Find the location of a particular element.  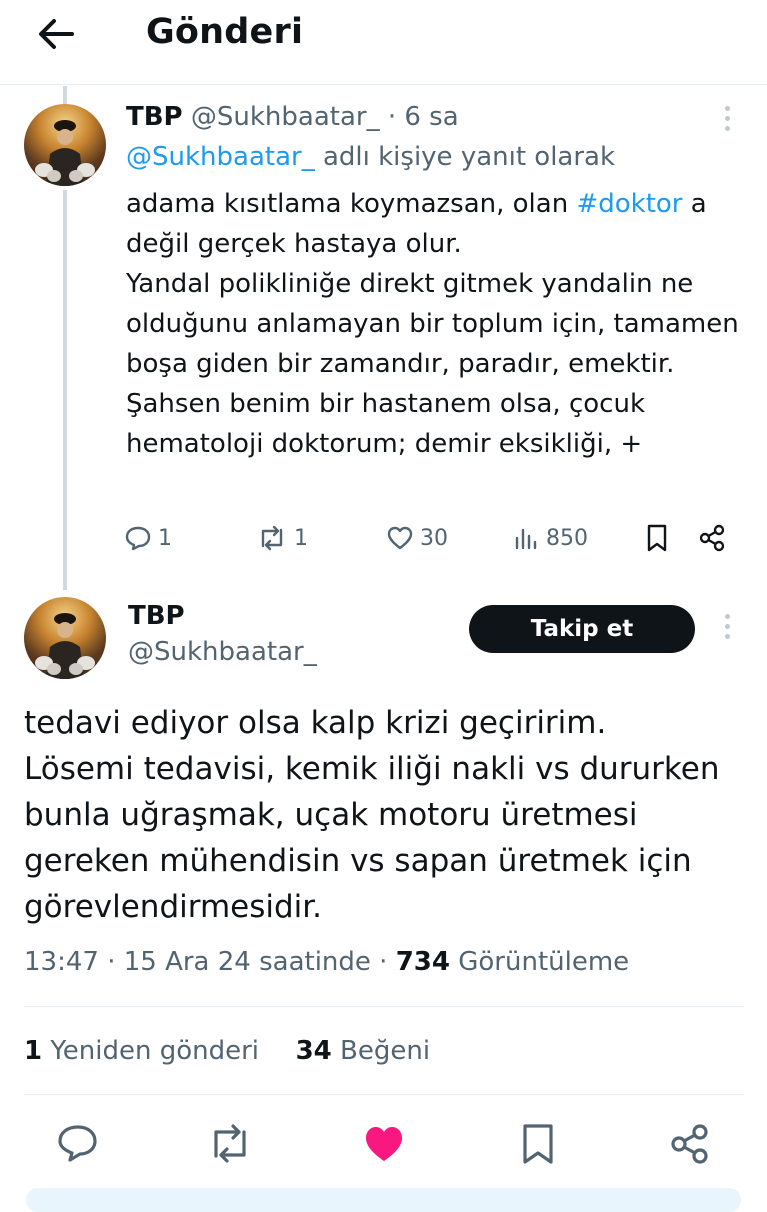

reposts-label: Yeniden gönderi is located at coordinates (151, 1051).